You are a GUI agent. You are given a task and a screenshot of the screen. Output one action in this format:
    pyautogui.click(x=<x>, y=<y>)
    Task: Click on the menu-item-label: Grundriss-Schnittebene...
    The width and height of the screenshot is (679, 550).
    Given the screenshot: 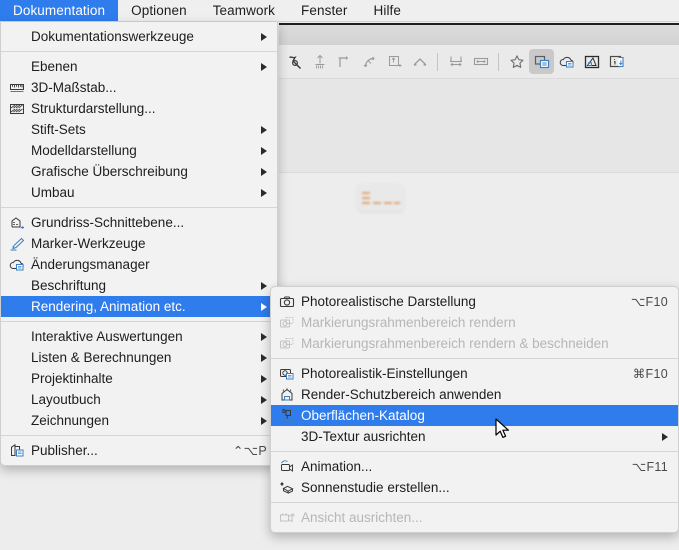 What is the action you would take?
    pyautogui.click(x=108, y=222)
    